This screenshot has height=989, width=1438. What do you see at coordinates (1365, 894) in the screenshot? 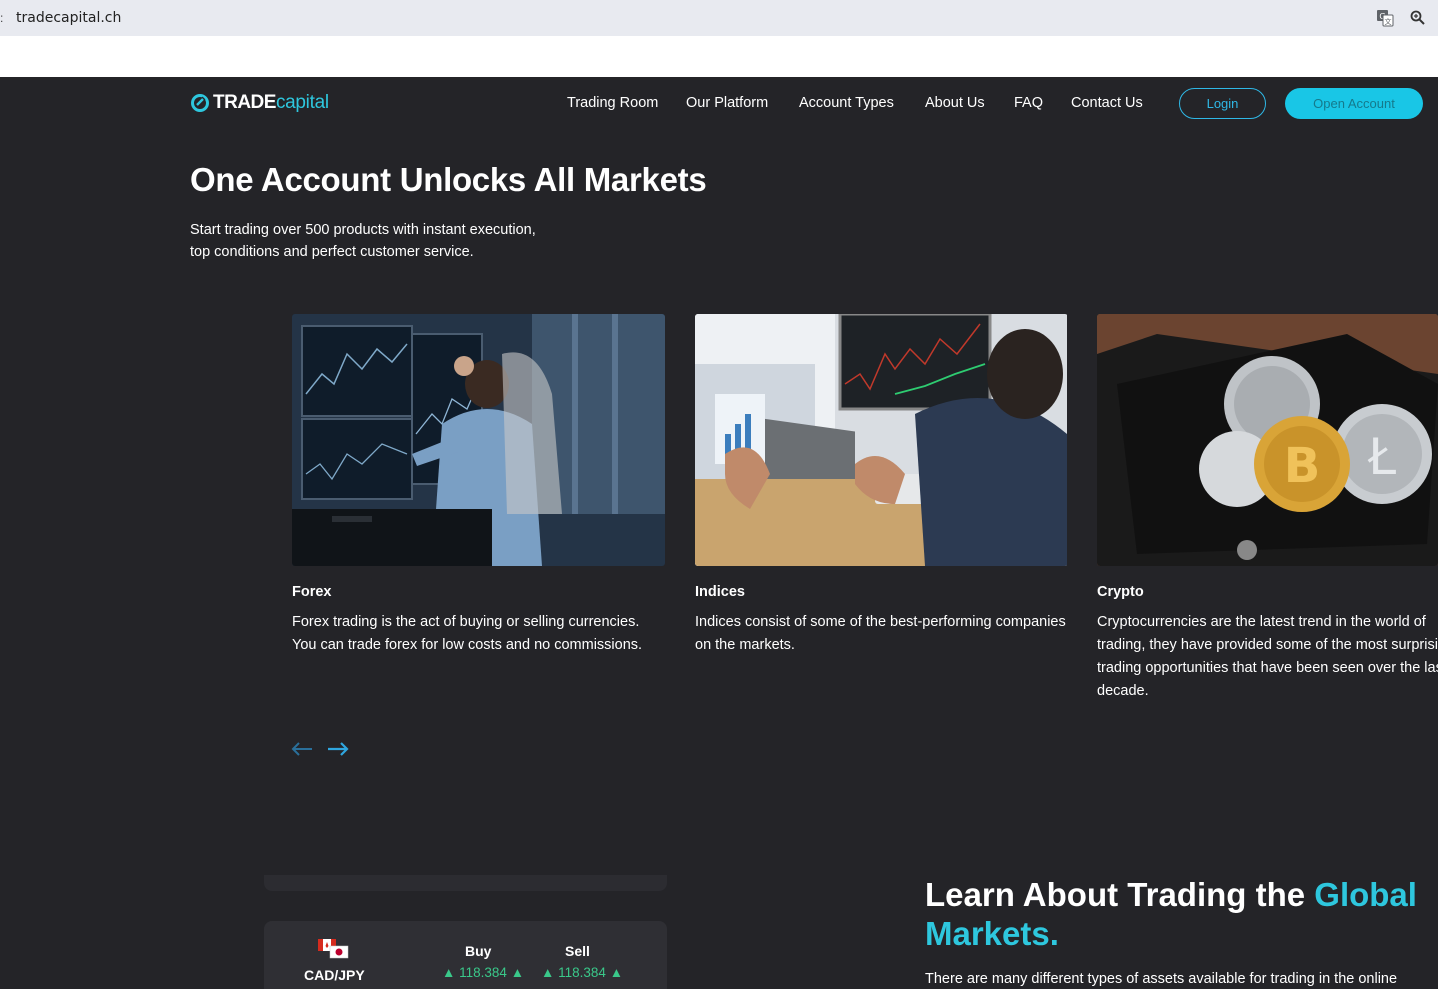
I see `learn-title-accent-1: Global` at bounding box center [1365, 894].